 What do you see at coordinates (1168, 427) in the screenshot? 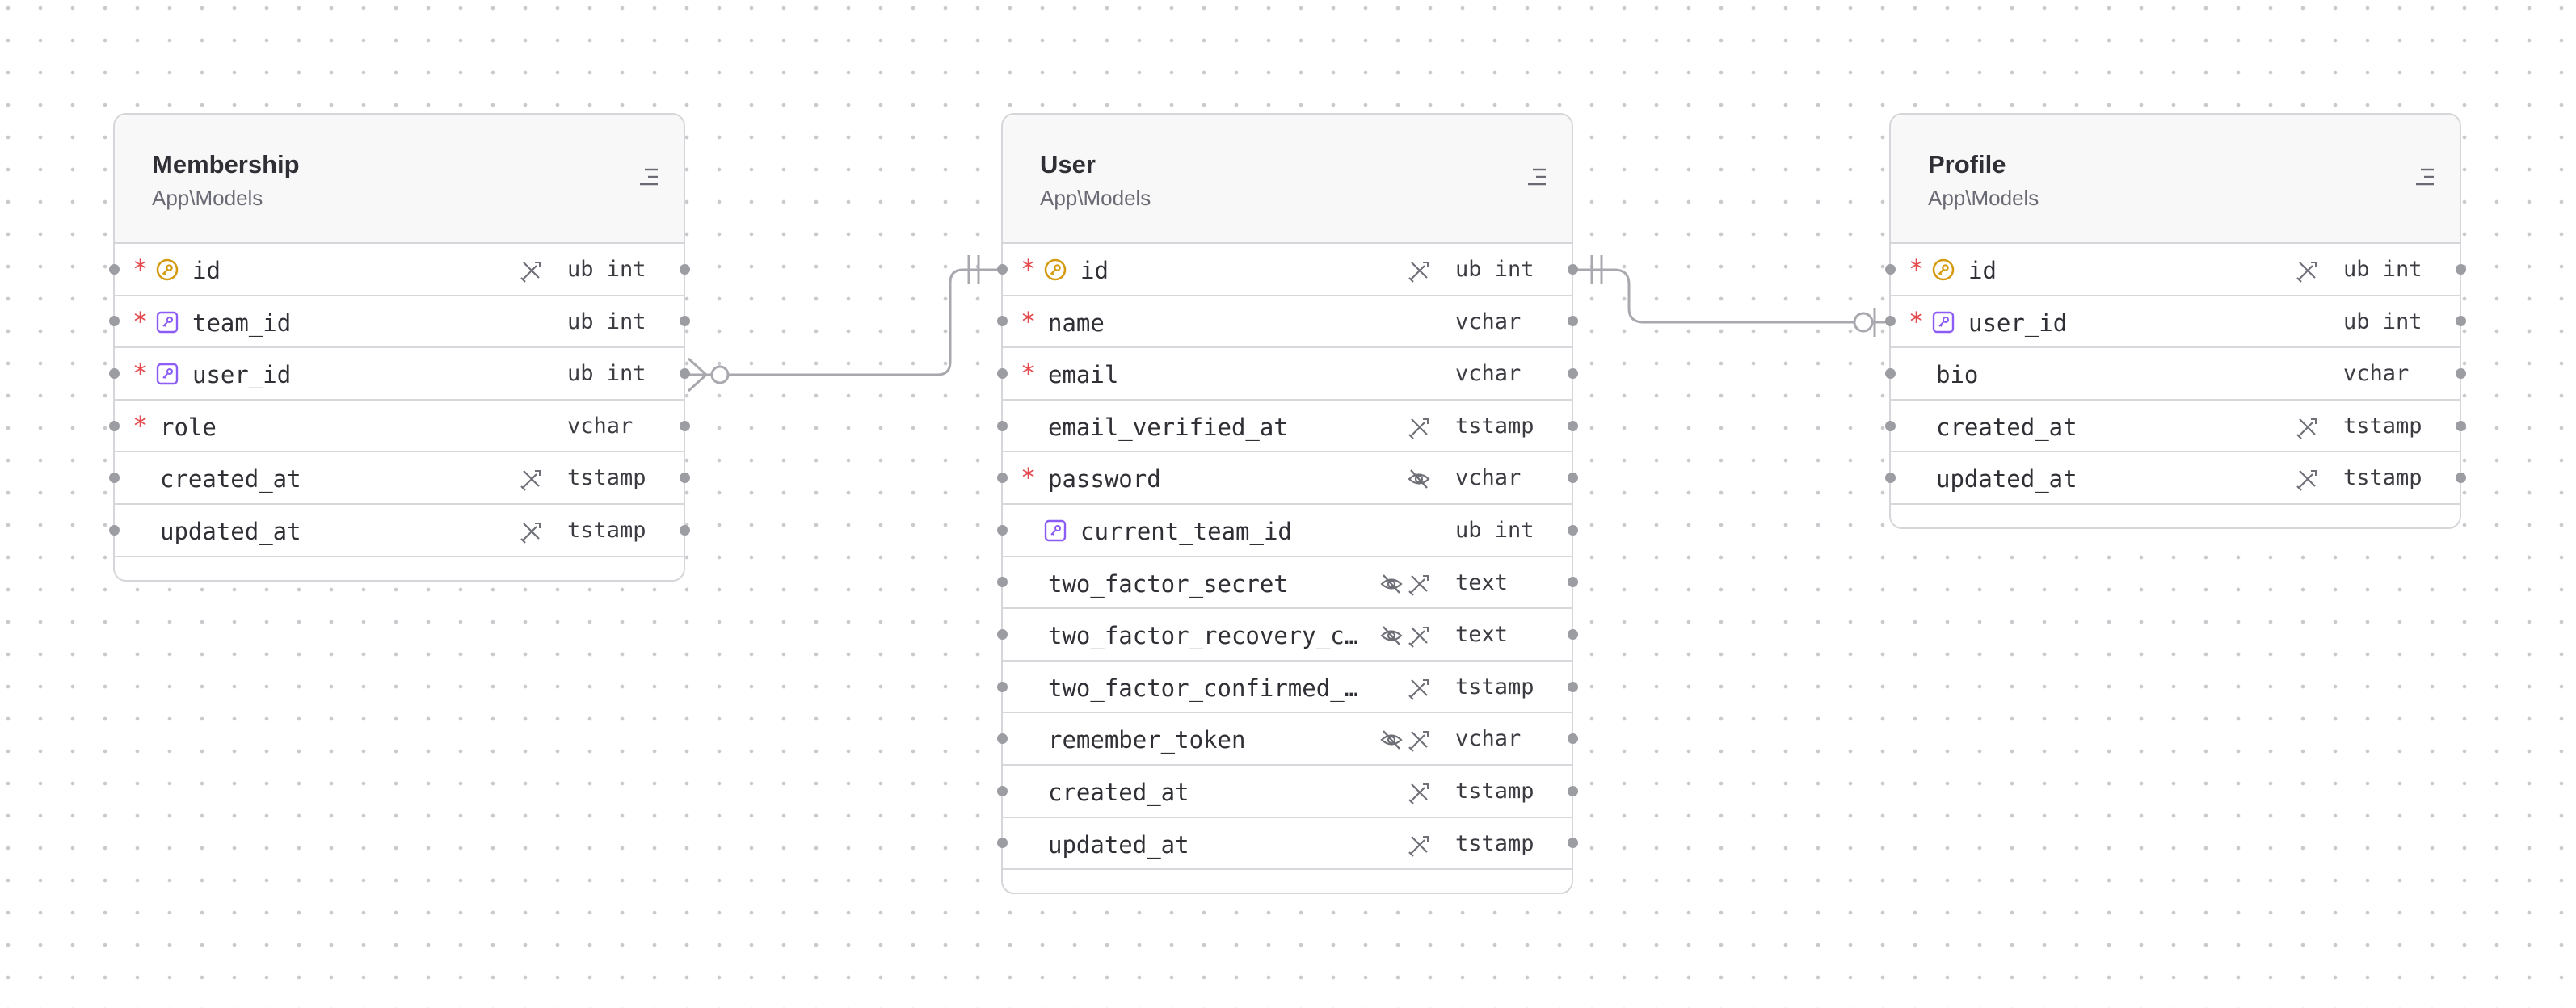
I see `column-name: email_verified_at` at bounding box center [1168, 427].